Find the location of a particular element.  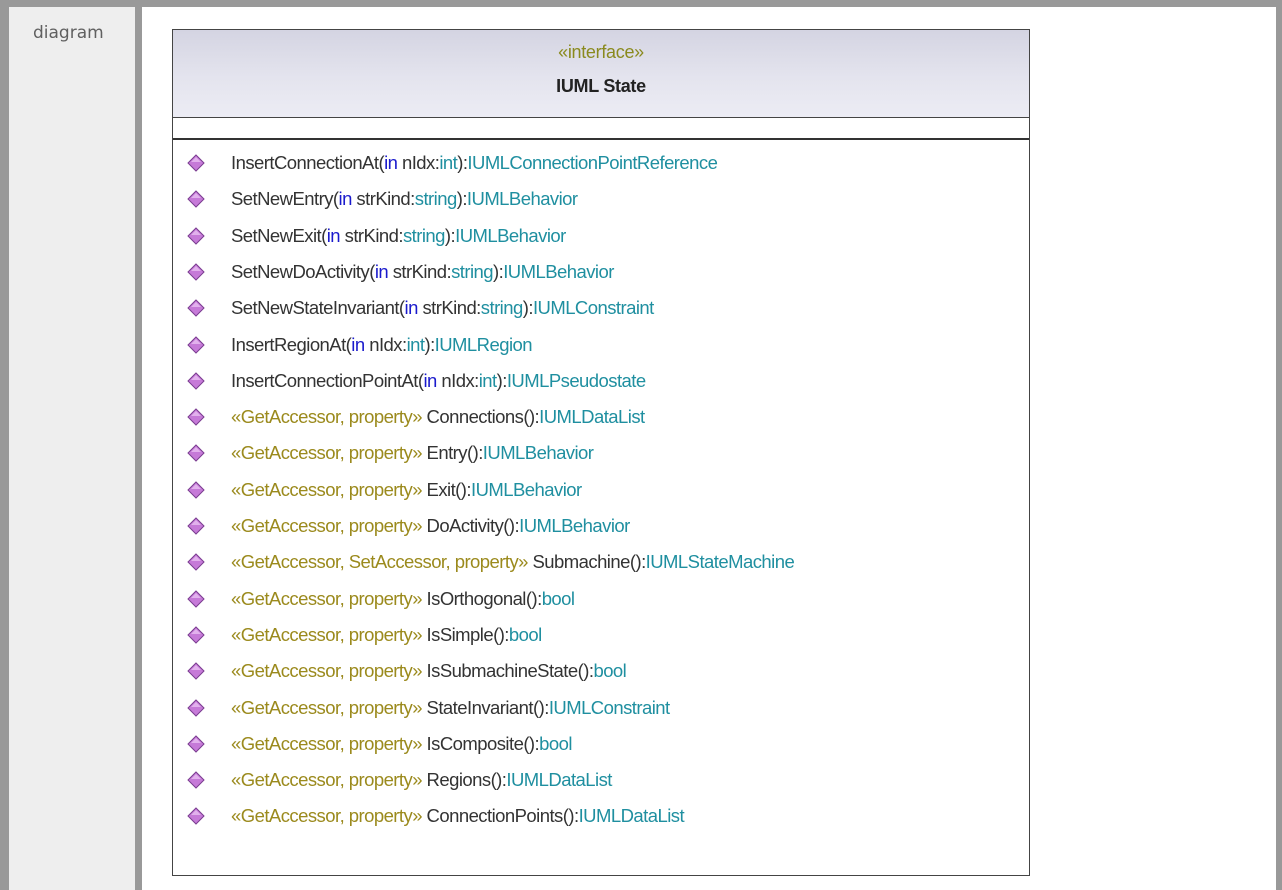

operation-name: IsComposite(): is located at coordinates (483, 743).